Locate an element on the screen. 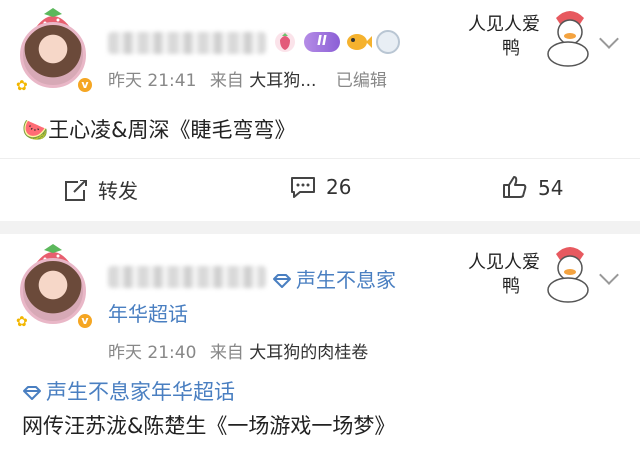  repost-button: 转发 is located at coordinates (101, 189).